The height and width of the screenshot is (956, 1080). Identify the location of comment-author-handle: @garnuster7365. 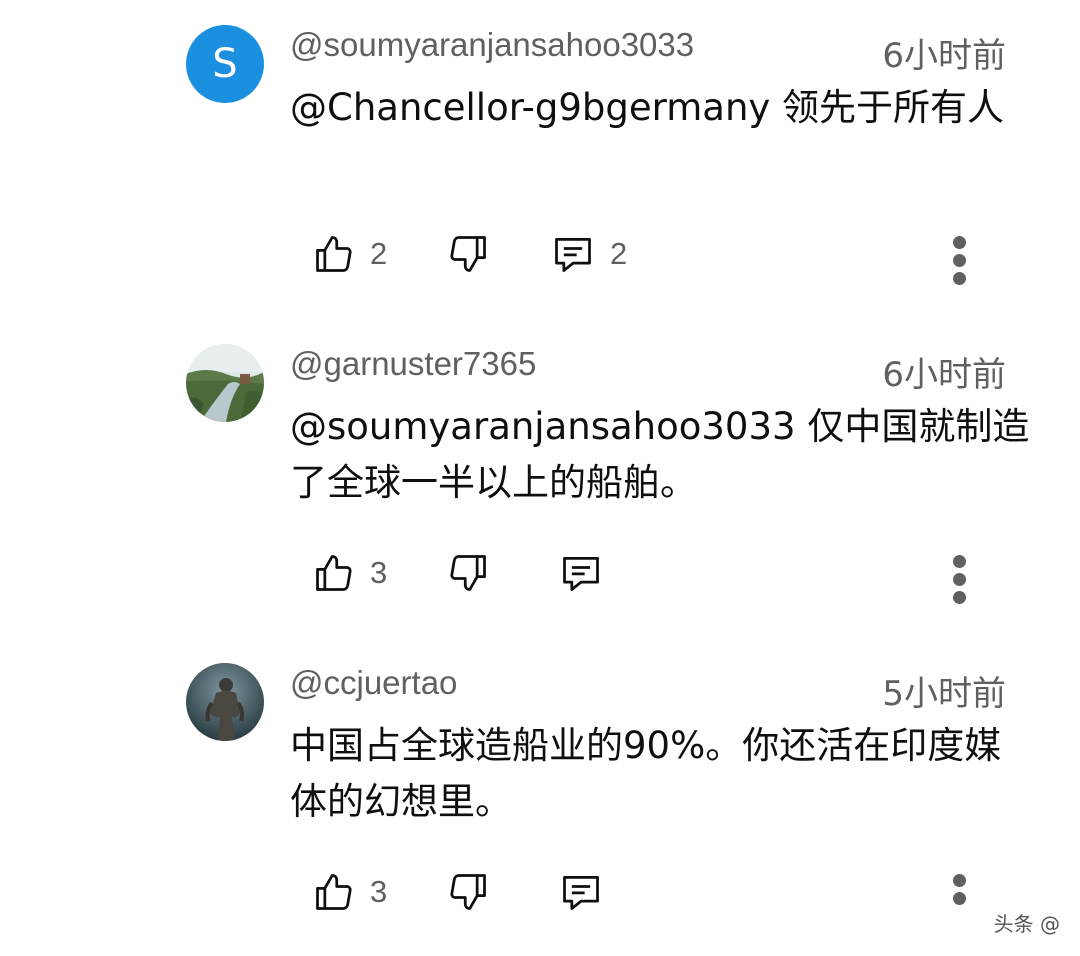
(413, 364).